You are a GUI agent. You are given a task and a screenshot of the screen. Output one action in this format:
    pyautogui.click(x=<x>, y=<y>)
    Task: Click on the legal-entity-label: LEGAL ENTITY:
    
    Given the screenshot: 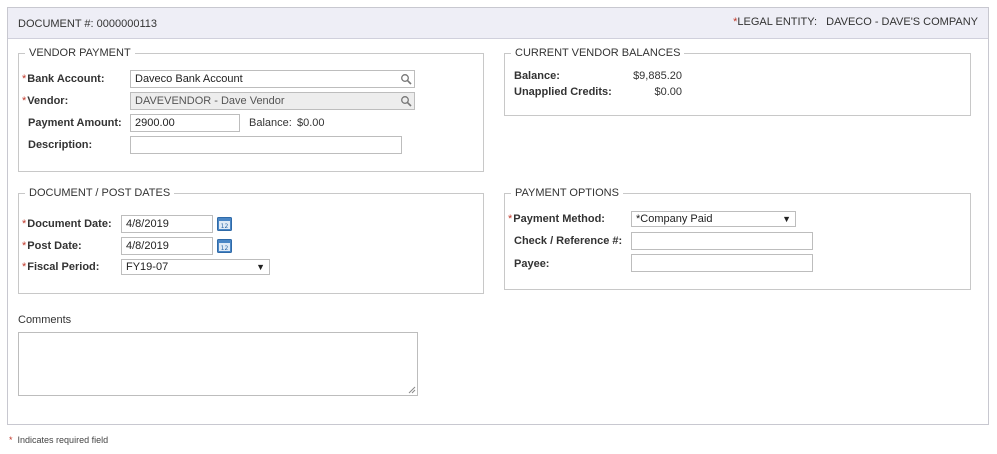 What is the action you would take?
    pyautogui.click(x=777, y=22)
    